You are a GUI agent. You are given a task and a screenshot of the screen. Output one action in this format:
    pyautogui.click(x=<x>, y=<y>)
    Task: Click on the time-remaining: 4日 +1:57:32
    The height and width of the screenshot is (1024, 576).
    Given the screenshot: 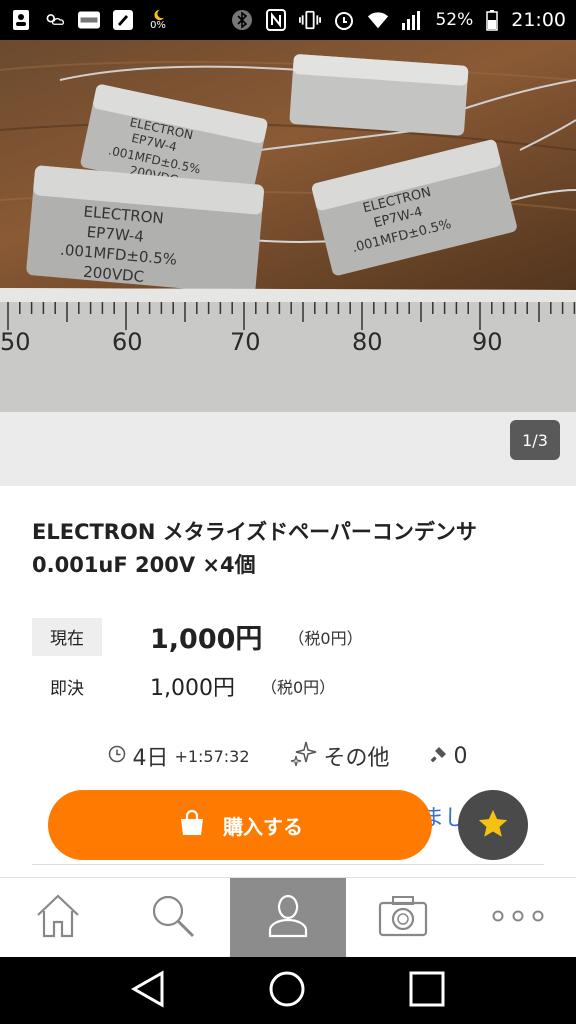 What is the action you would take?
    pyautogui.click(x=179, y=756)
    